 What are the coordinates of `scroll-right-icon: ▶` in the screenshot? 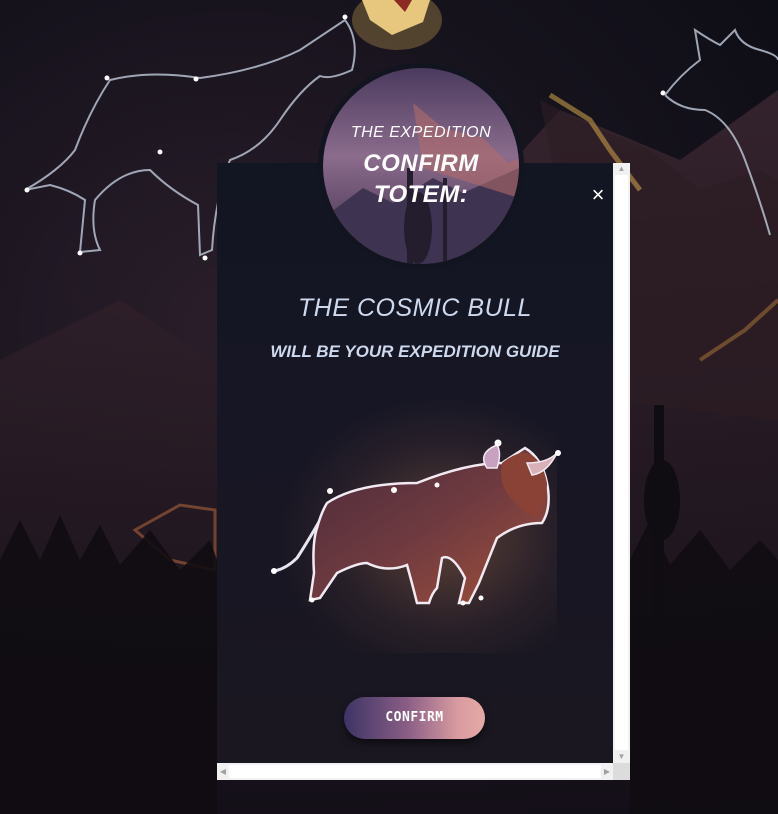 It's located at (607, 771).